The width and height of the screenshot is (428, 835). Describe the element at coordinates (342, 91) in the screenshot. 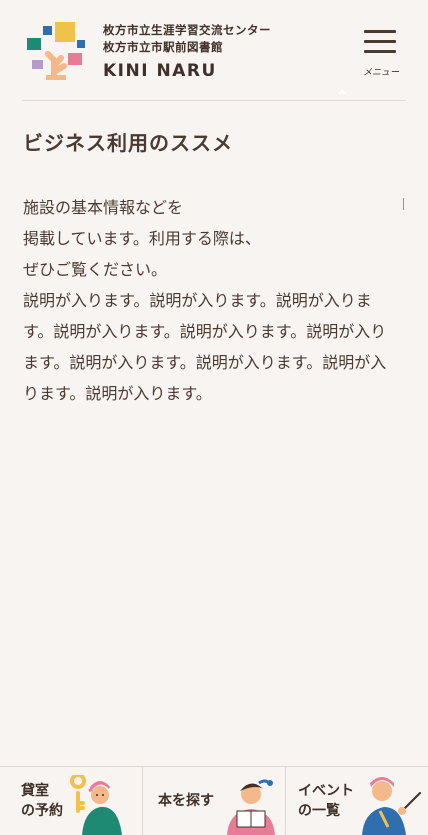

I see `decorative-mark` at that location.